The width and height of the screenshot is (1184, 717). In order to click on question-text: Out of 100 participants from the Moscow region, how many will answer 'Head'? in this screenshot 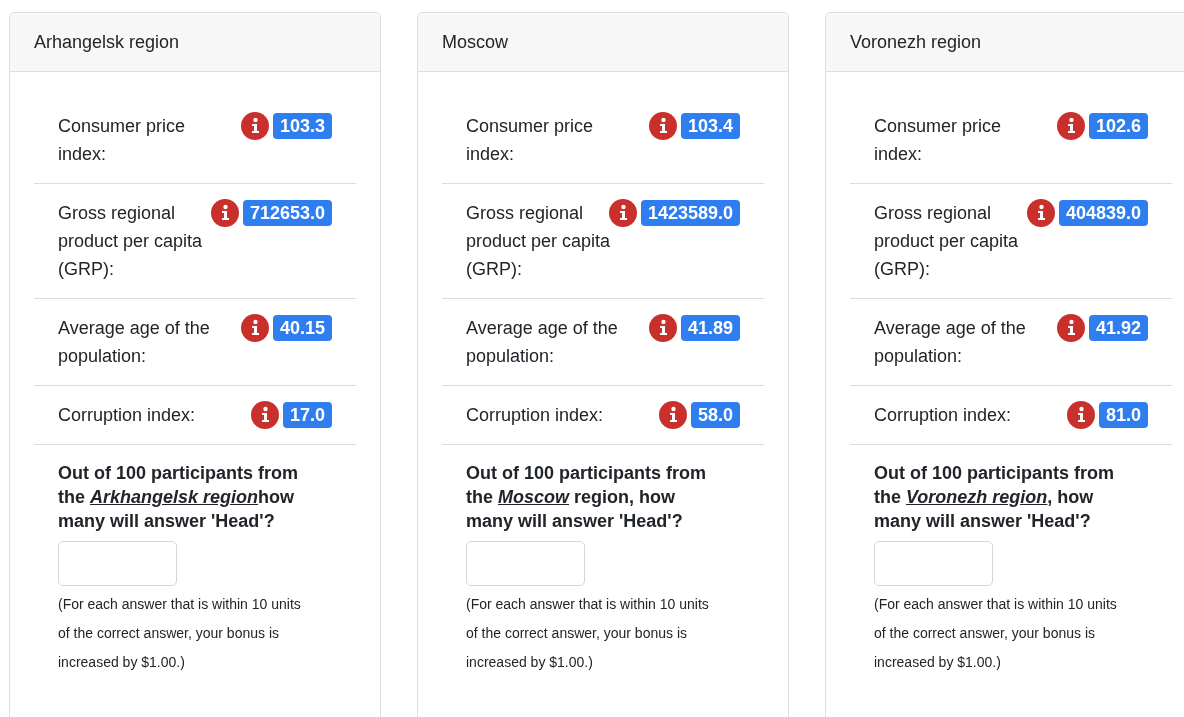, I will do `click(587, 497)`.